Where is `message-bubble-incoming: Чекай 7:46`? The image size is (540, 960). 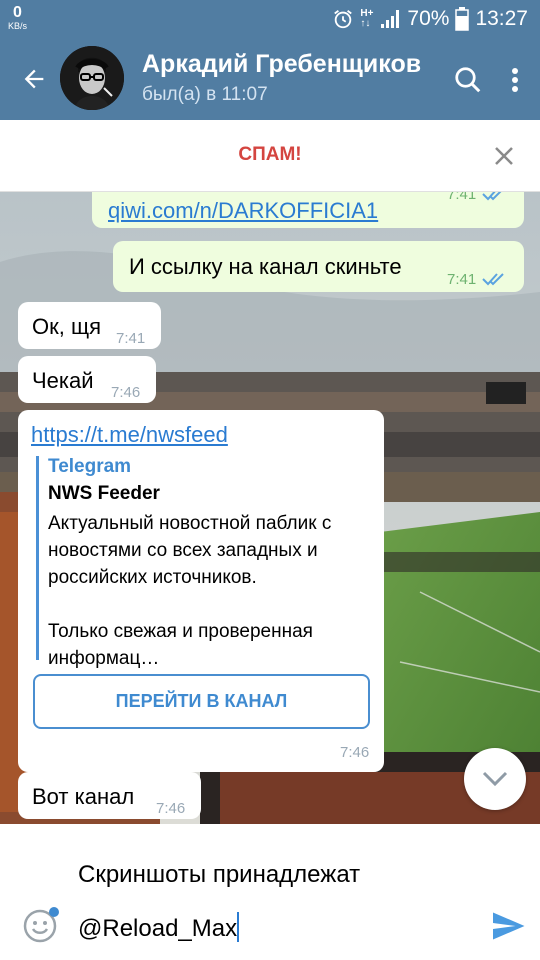 message-bubble-incoming: Чекай 7:46 is located at coordinates (87, 379).